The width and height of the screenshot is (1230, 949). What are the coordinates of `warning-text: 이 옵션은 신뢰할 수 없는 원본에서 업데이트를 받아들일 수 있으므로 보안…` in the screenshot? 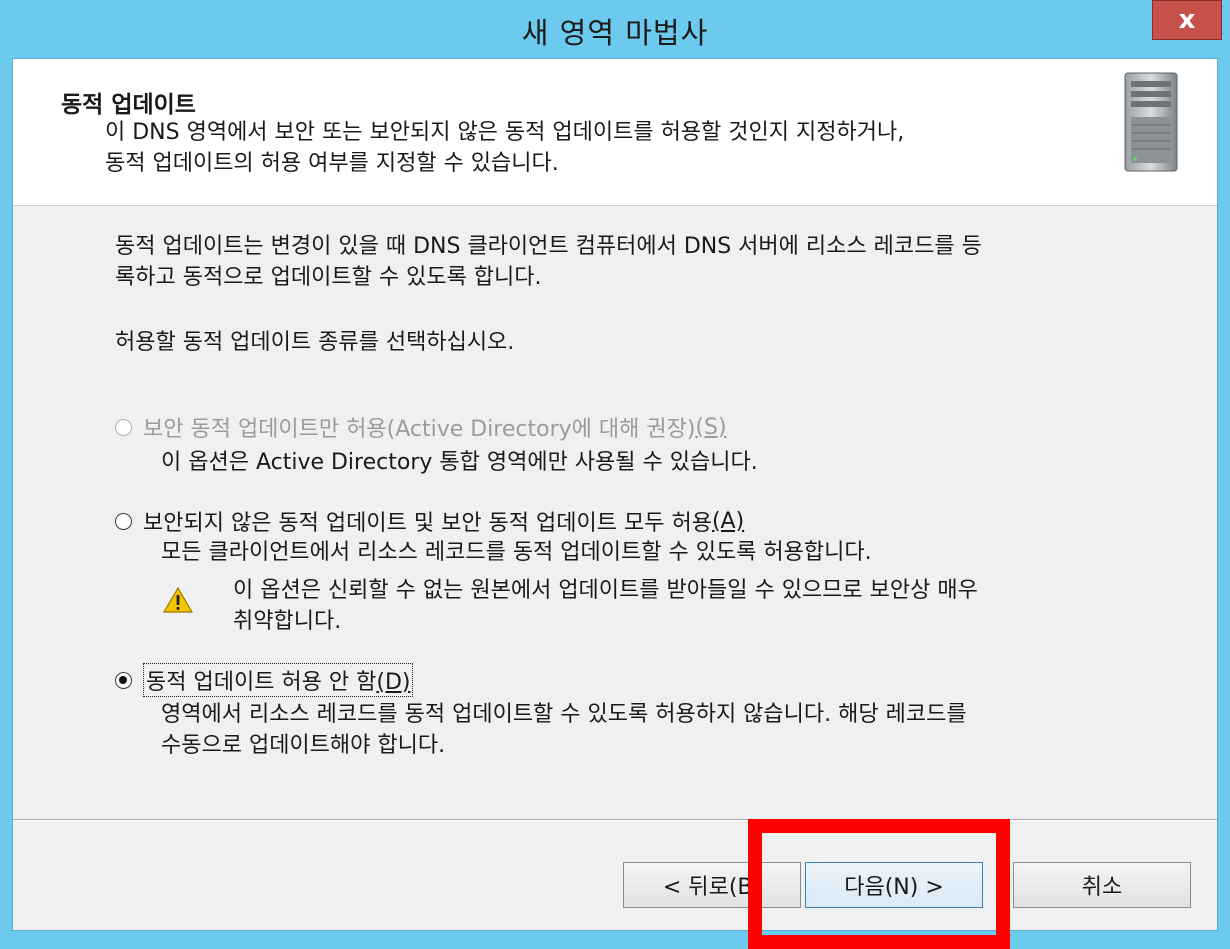 It's located at (703, 606).